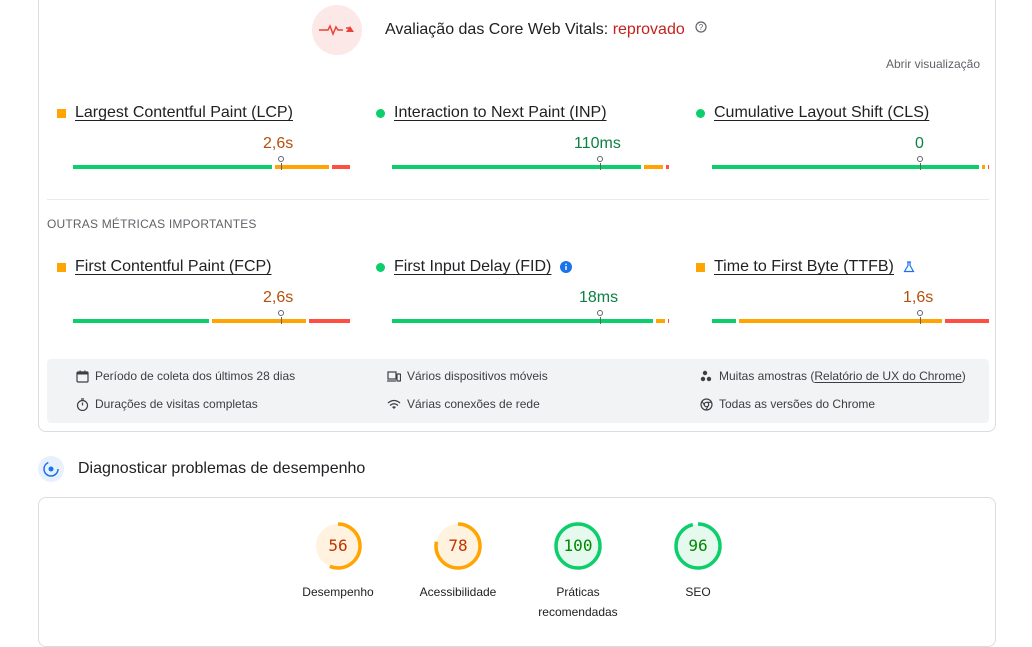  Describe the element at coordinates (530, 317) in the screenshot. I see `metric-fid-distribution-bar` at that location.